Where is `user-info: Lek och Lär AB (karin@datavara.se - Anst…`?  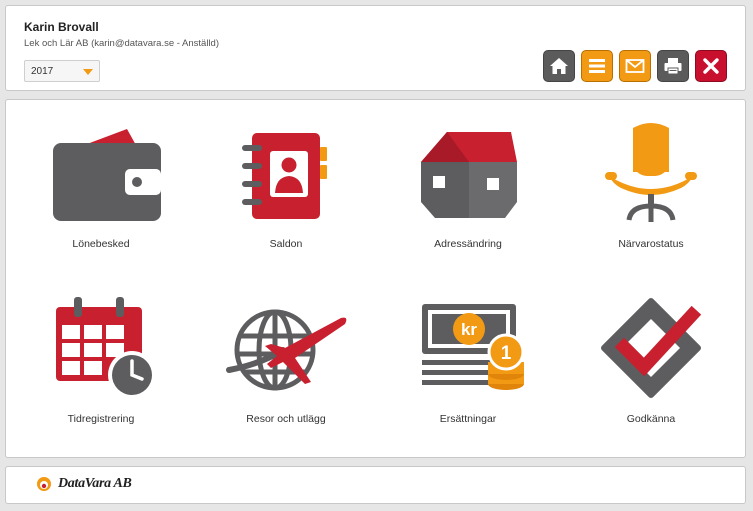
user-info: Lek och Lär AB (karin@datavara.se - Anst… is located at coordinates (121, 43).